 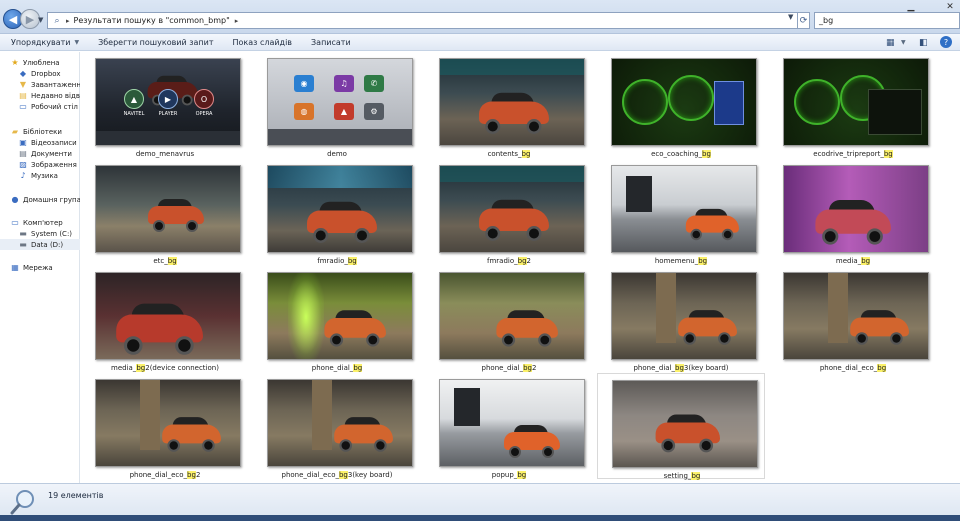 What do you see at coordinates (76, 495) in the screenshot?
I see `item-count: 19 елементів` at bounding box center [76, 495].